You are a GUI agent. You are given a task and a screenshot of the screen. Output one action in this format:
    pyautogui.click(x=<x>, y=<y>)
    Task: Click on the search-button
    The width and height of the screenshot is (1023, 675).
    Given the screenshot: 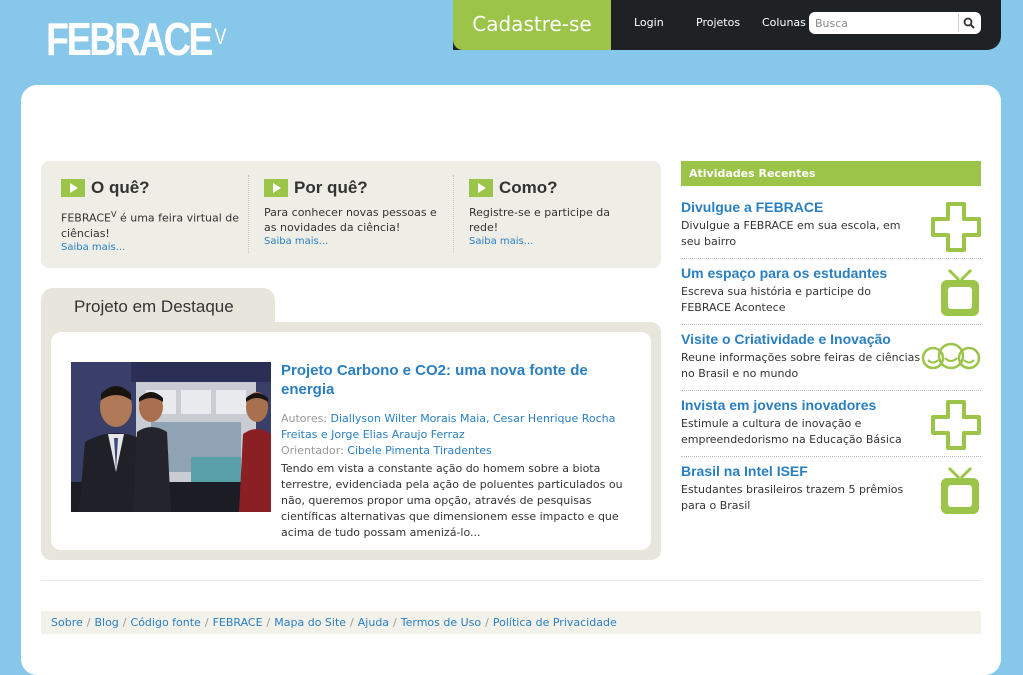 What is the action you would take?
    pyautogui.click(x=968, y=23)
    